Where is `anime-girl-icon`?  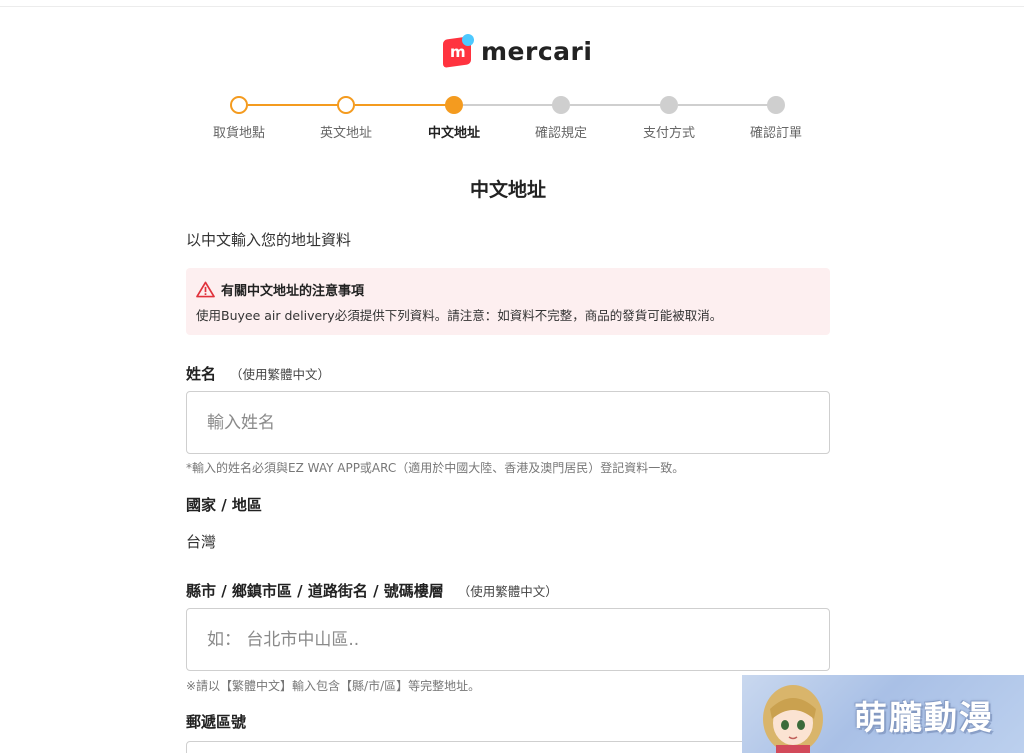
anime-girl-icon is located at coordinates (793, 719).